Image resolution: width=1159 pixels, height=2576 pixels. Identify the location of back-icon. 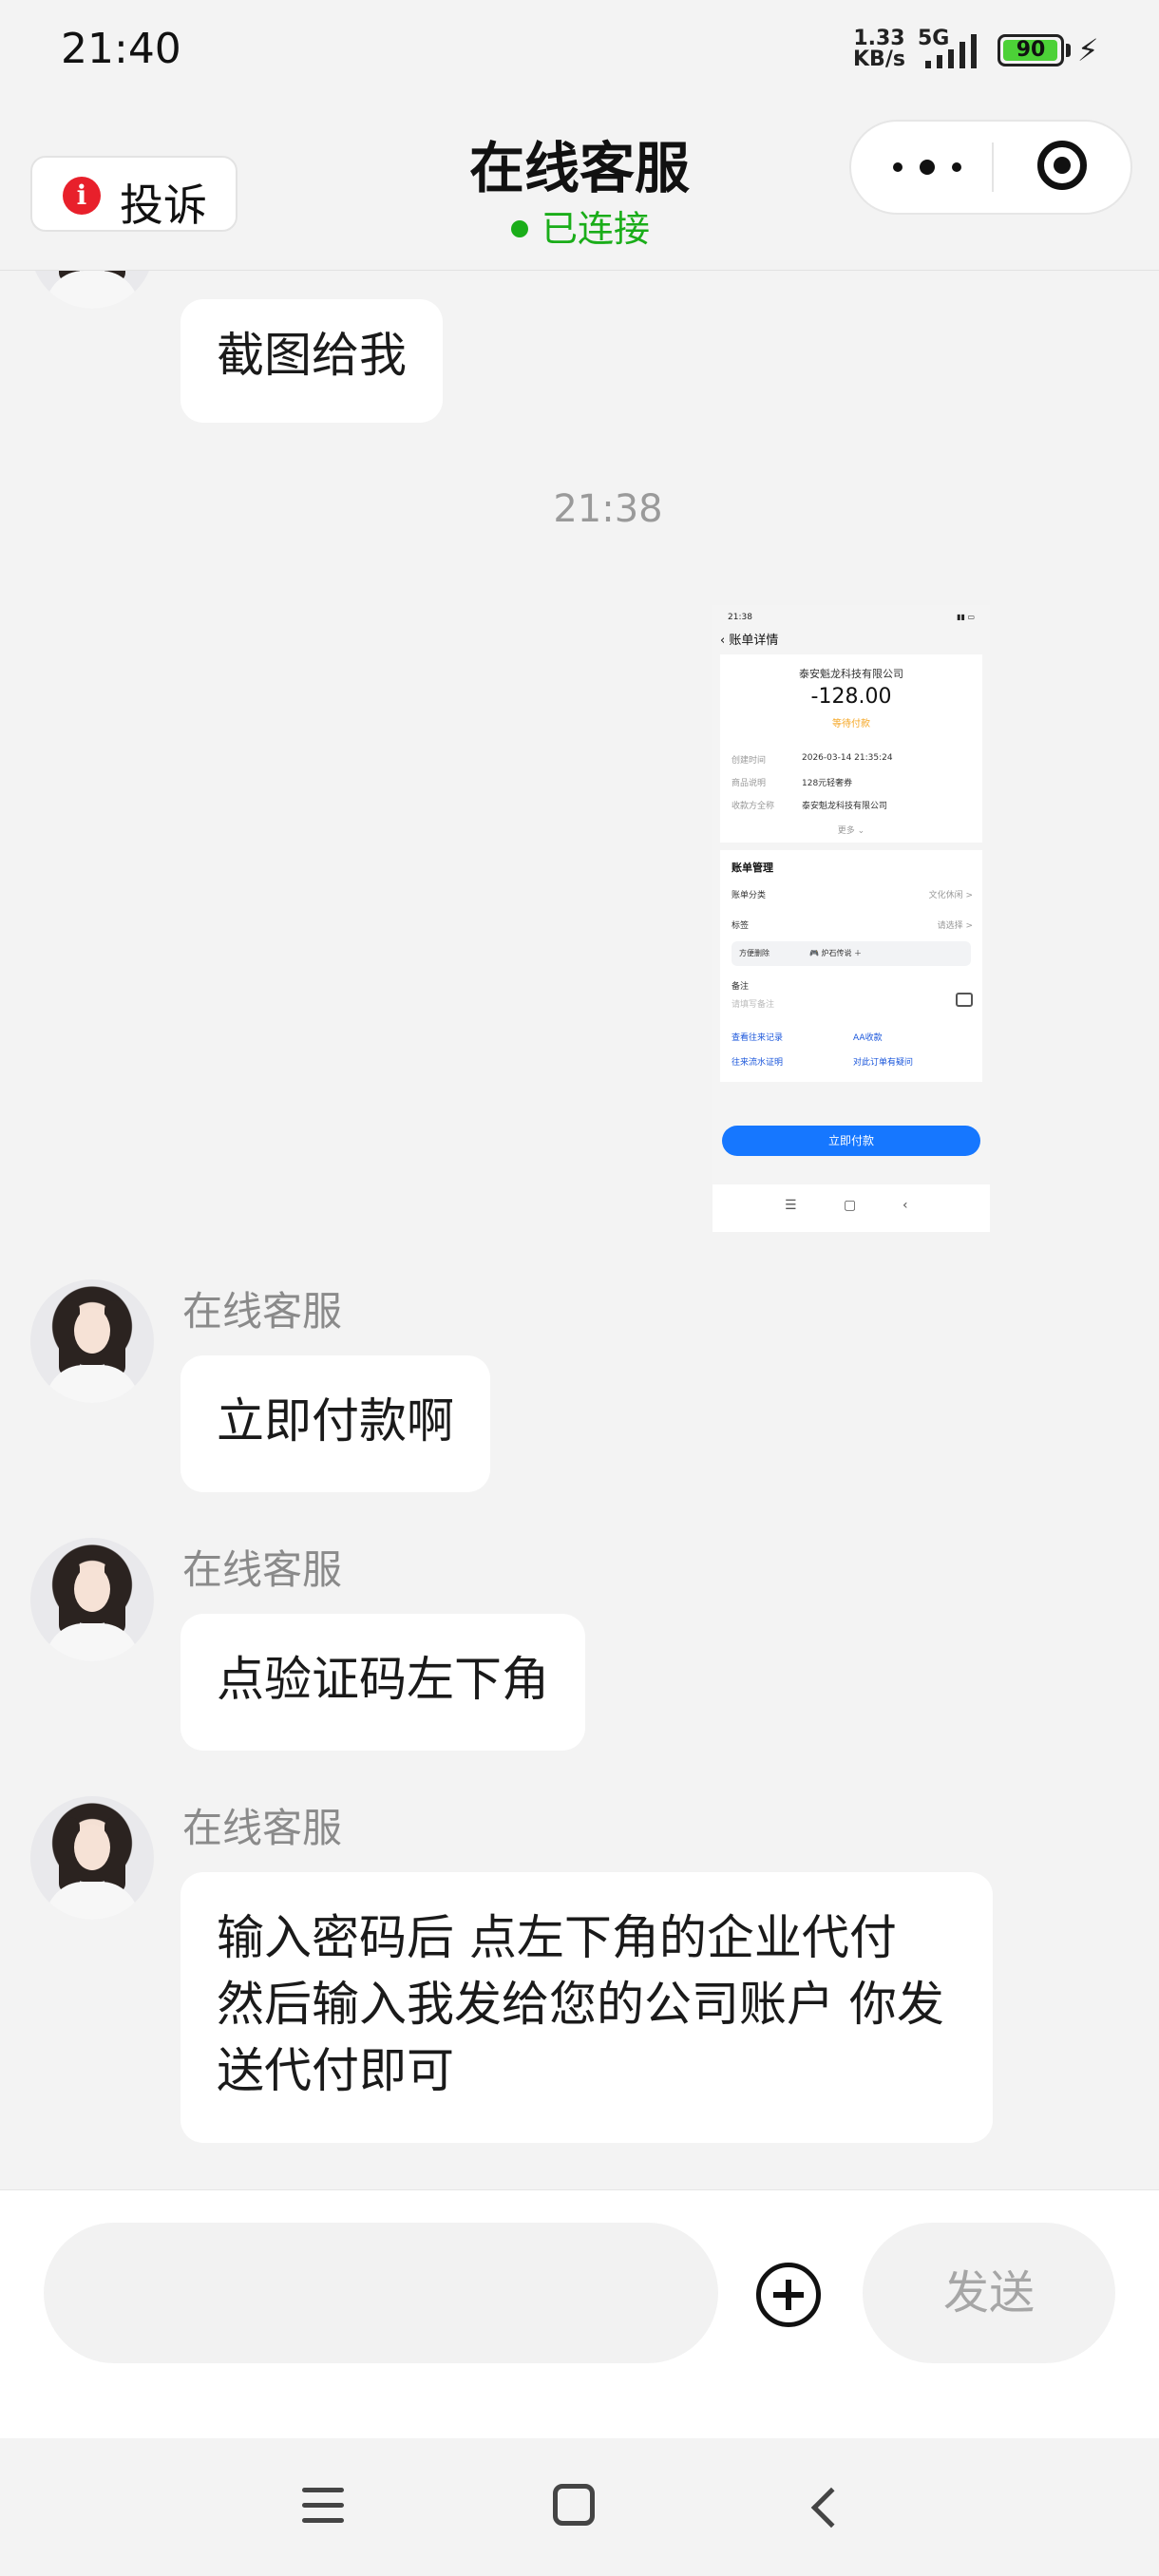
(831, 2508).